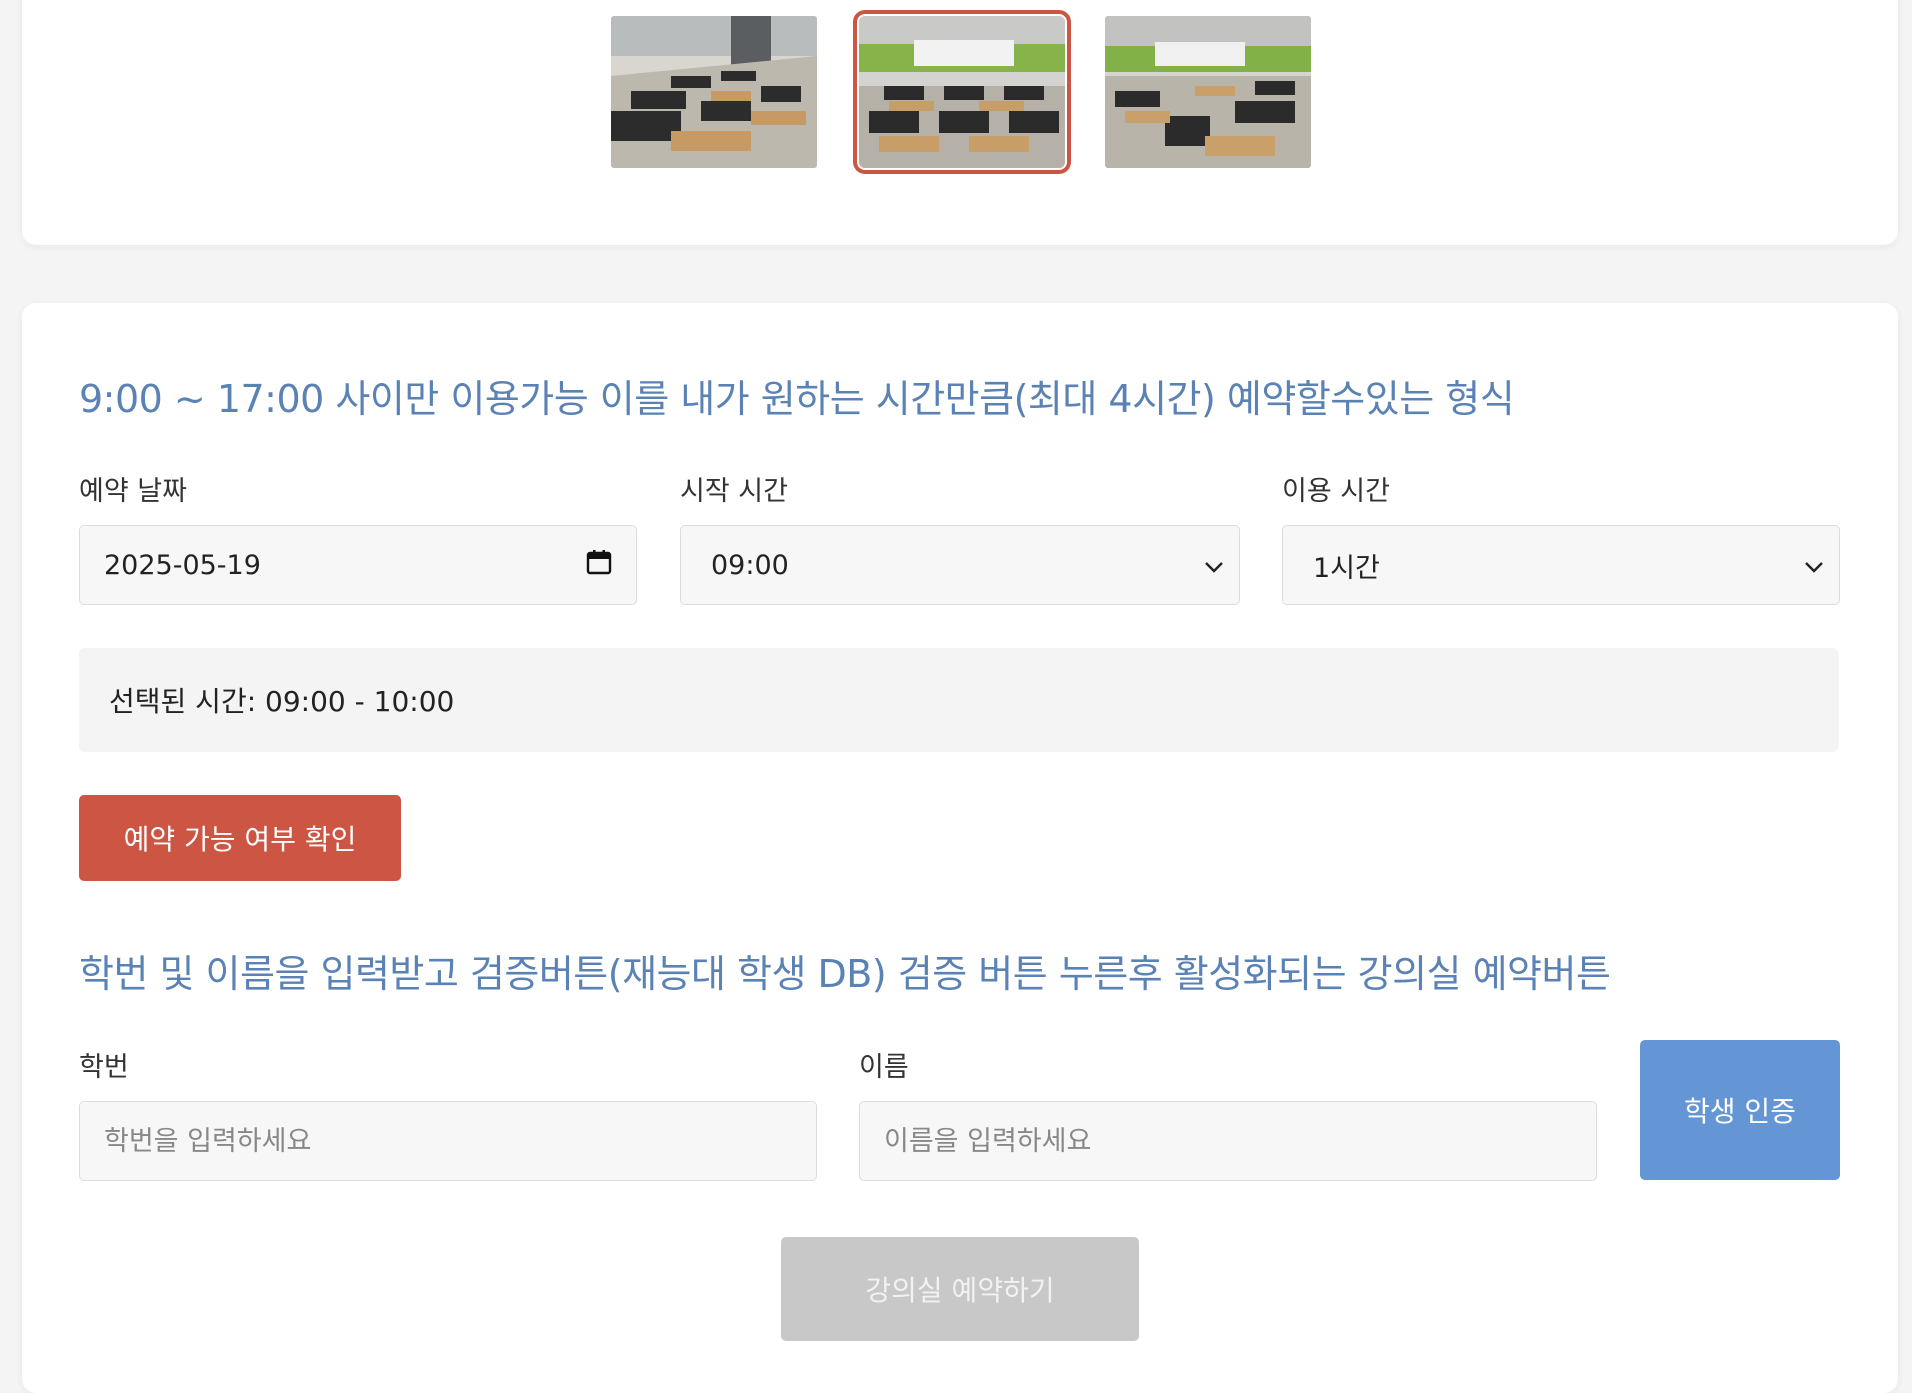 The width and height of the screenshot is (1912, 1393). I want to click on duration-label: 이용 시간, so click(1336, 491).